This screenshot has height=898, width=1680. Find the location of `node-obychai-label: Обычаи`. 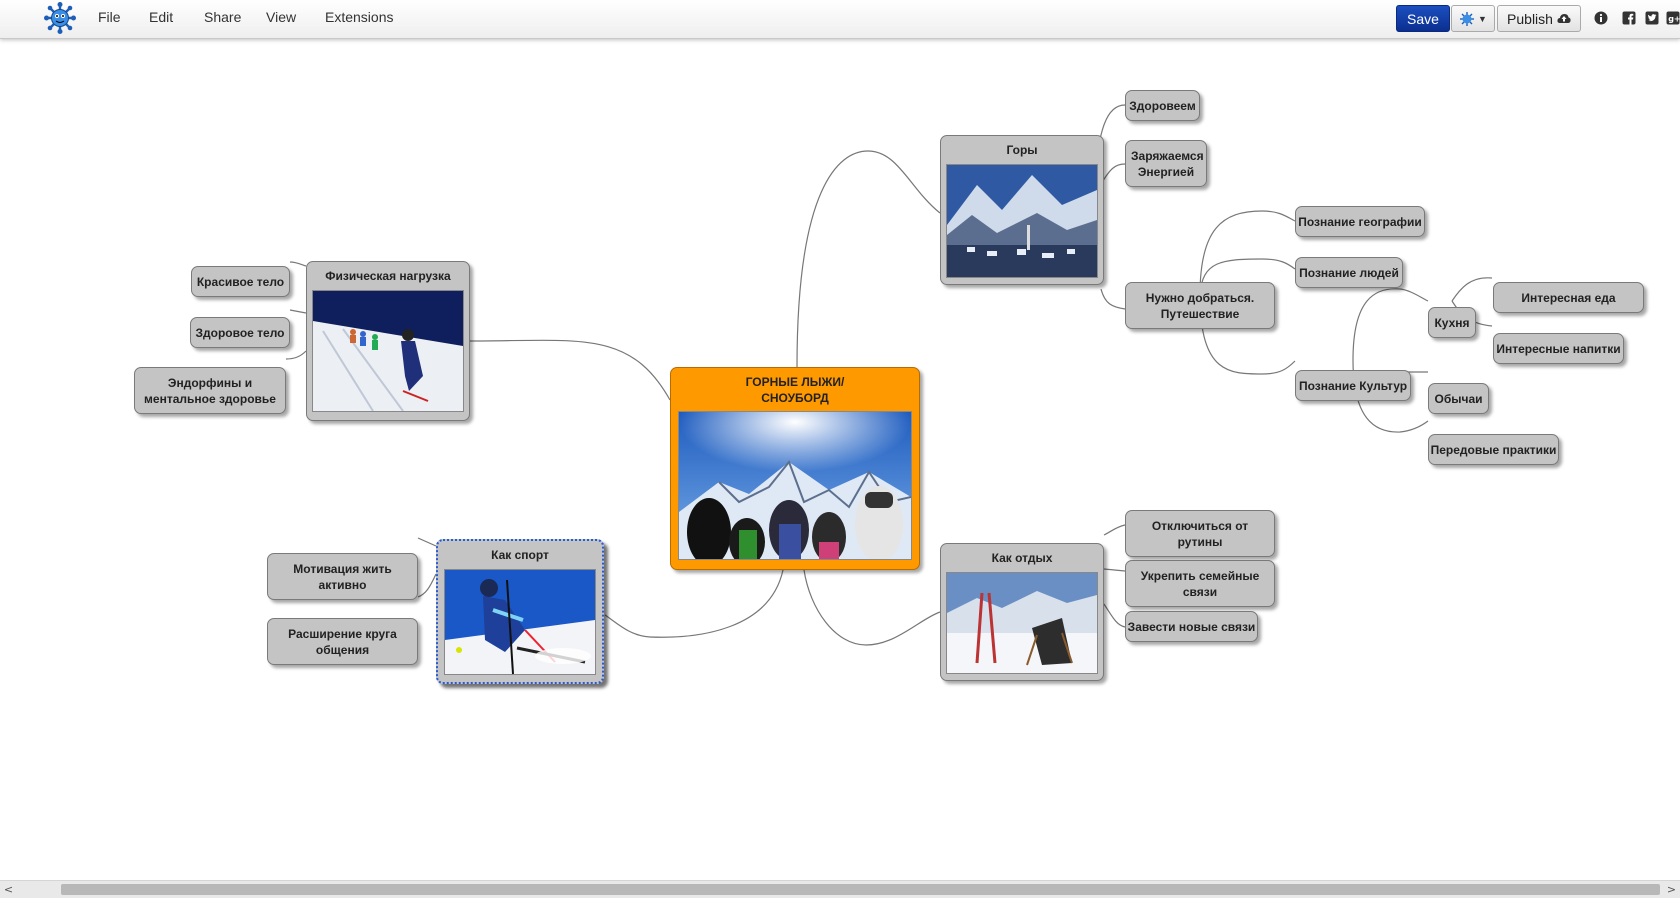

node-obychai-label: Обычаи is located at coordinates (1458, 398).